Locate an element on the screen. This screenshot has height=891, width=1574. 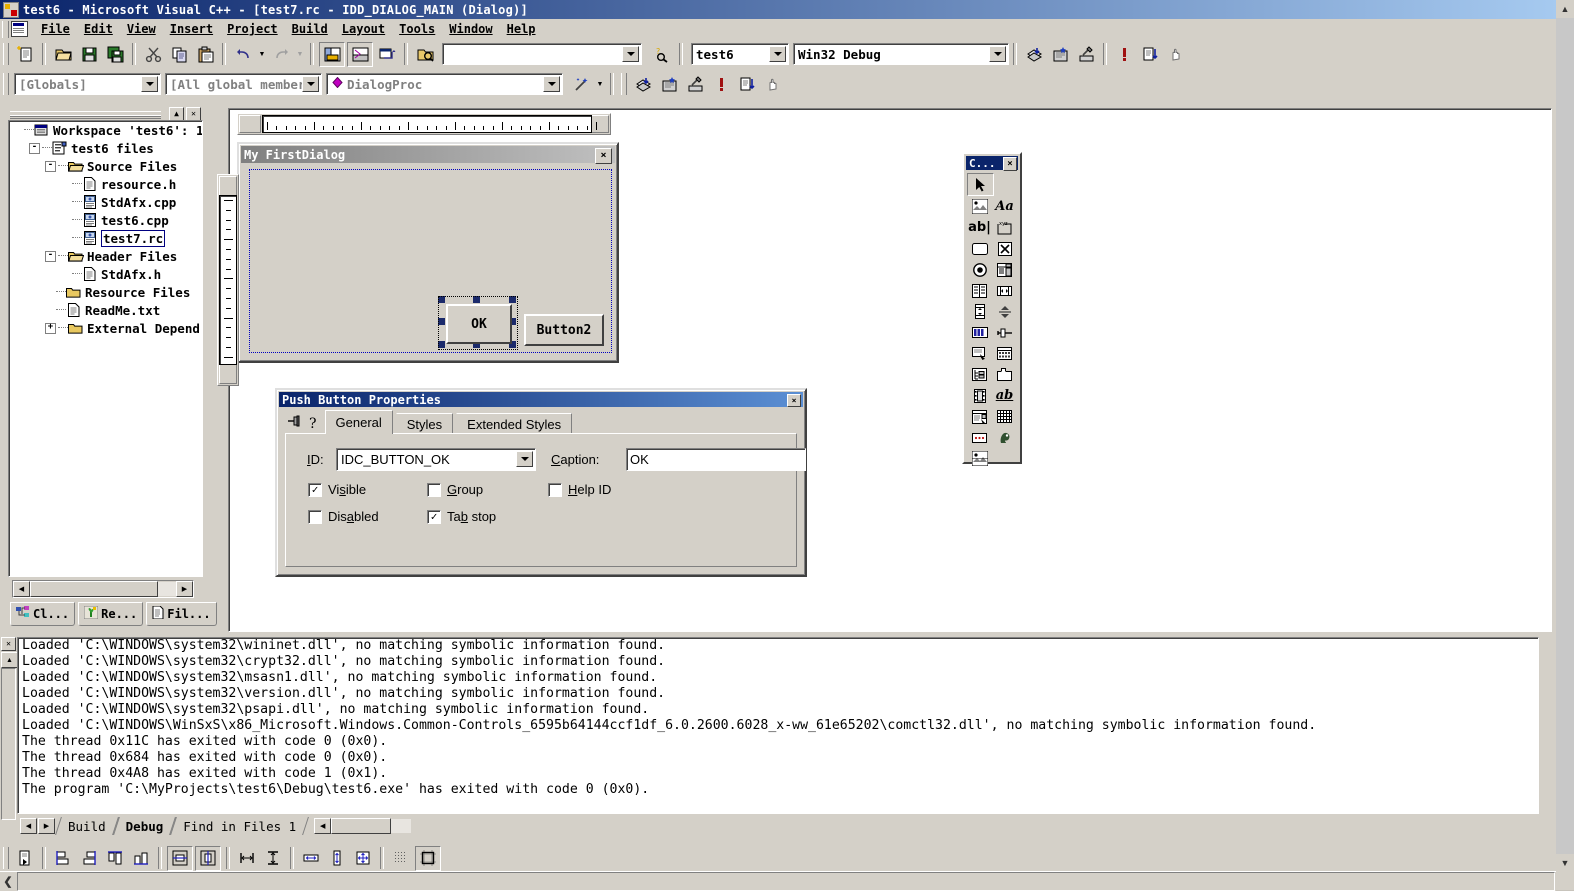
toggle-guides-icon is located at coordinates (428, 858).